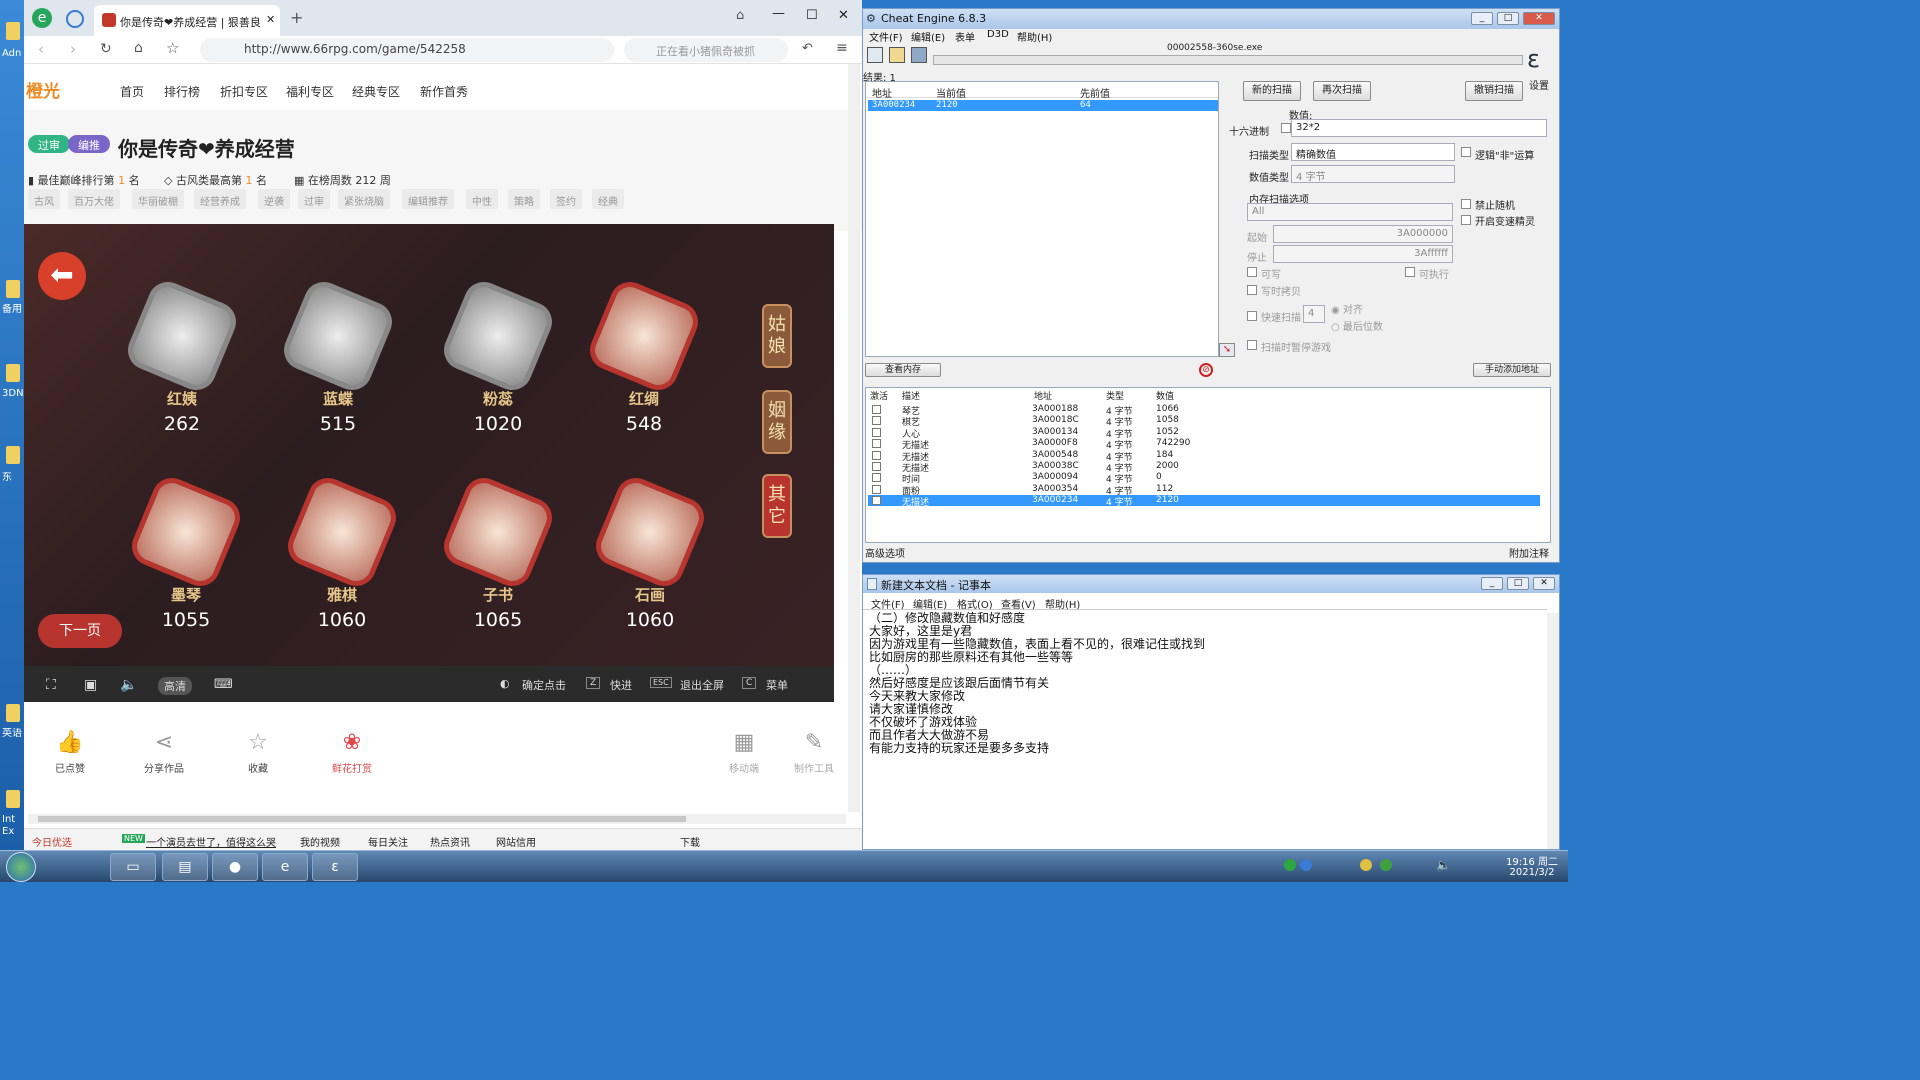  What do you see at coordinates (1347, 308) in the screenshot?
I see `align-radio: ◉ 对齐` at bounding box center [1347, 308].